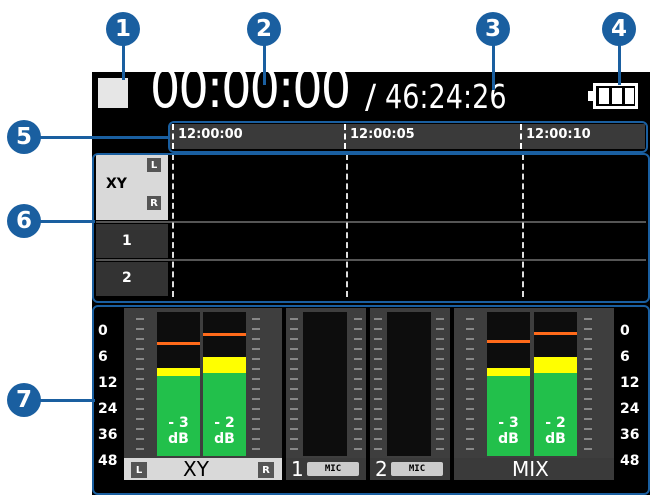  What do you see at coordinates (123, 29) in the screenshot?
I see `callout-1: 1` at bounding box center [123, 29].